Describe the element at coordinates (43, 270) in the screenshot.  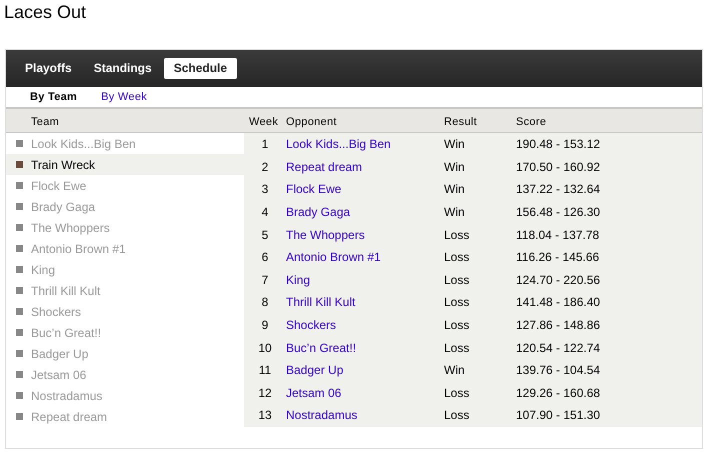
I see `team-name: King` at that location.